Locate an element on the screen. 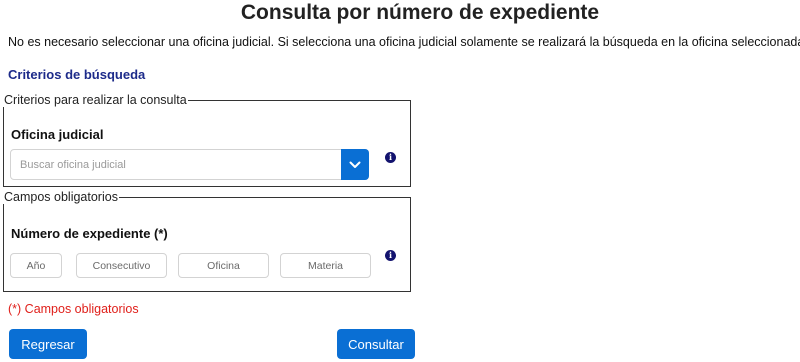 The height and width of the screenshot is (362, 800). criteria-legend: Criterios para realizar la consulta is located at coordinates (95, 100).